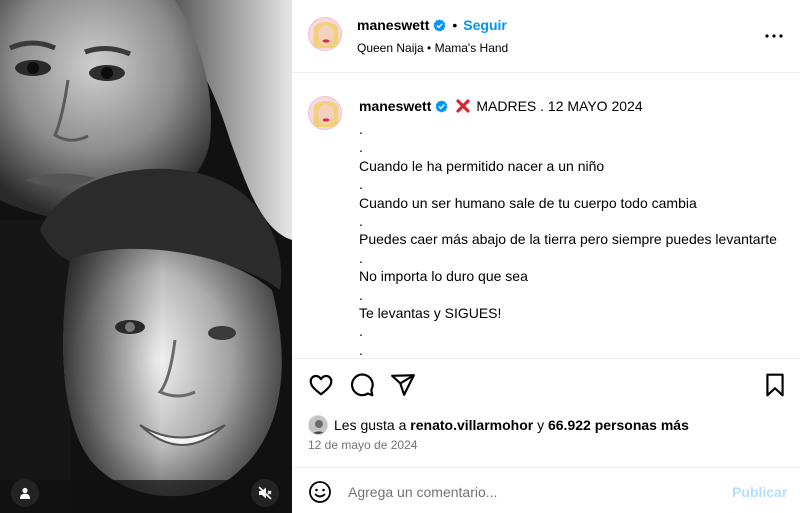  I want to click on likes-prefix: Les gusta a, so click(370, 425).